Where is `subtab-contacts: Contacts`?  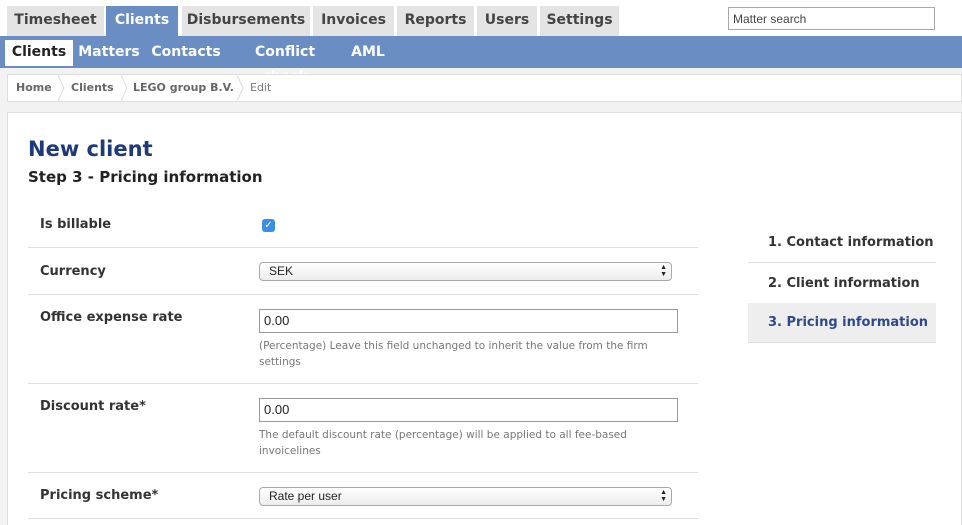 subtab-contacts: Contacts is located at coordinates (186, 53).